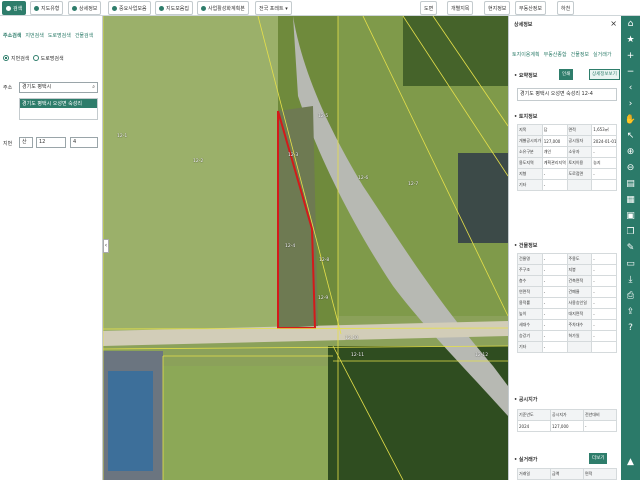 This screenshot has width=640, height=480. I want to click on tab-plan: 도면, so click(429, 8).